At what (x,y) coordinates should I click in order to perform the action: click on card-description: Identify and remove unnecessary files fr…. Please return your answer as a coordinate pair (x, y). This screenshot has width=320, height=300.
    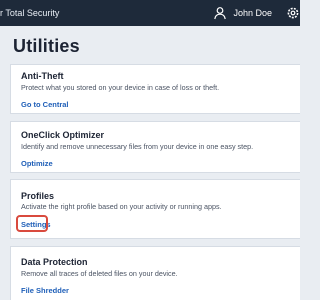
    Looking at the image, I should click on (137, 146).